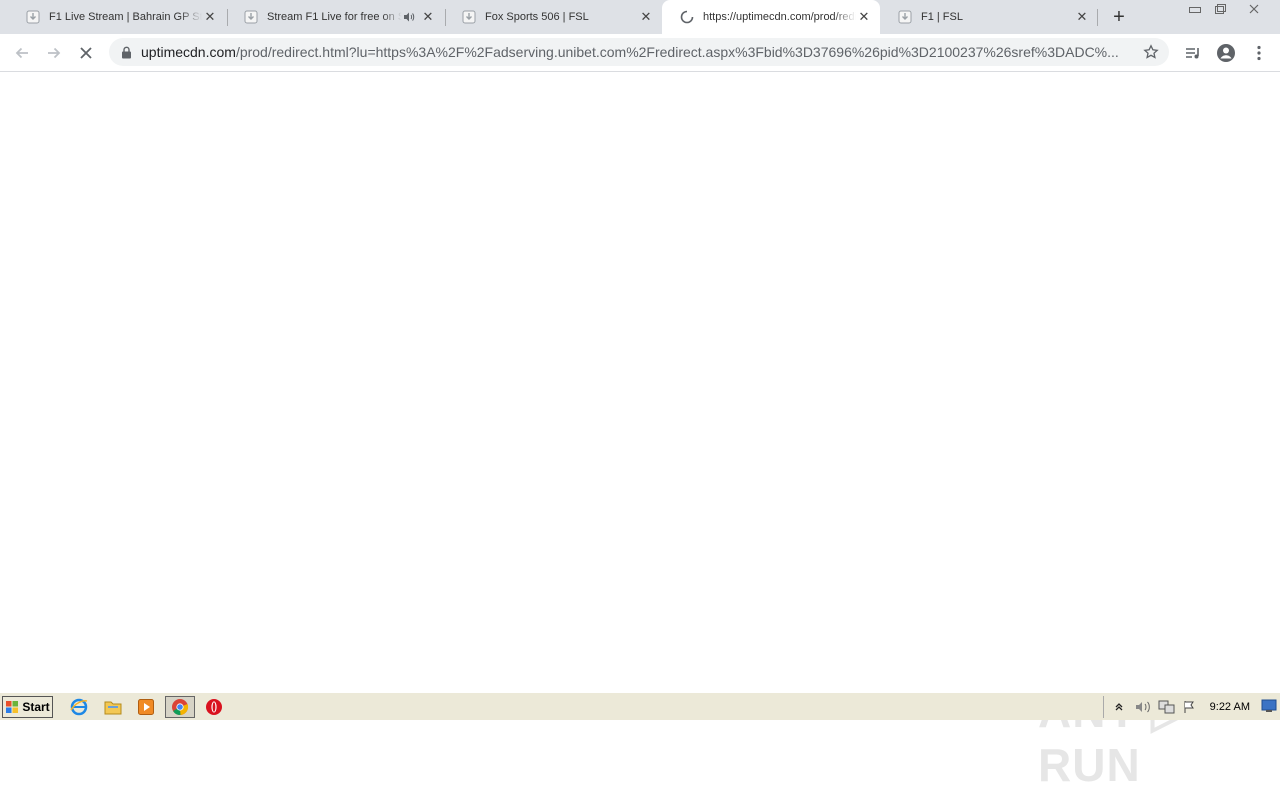  What do you see at coordinates (409, 17) in the screenshot?
I see `audio-playing-icon` at bounding box center [409, 17].